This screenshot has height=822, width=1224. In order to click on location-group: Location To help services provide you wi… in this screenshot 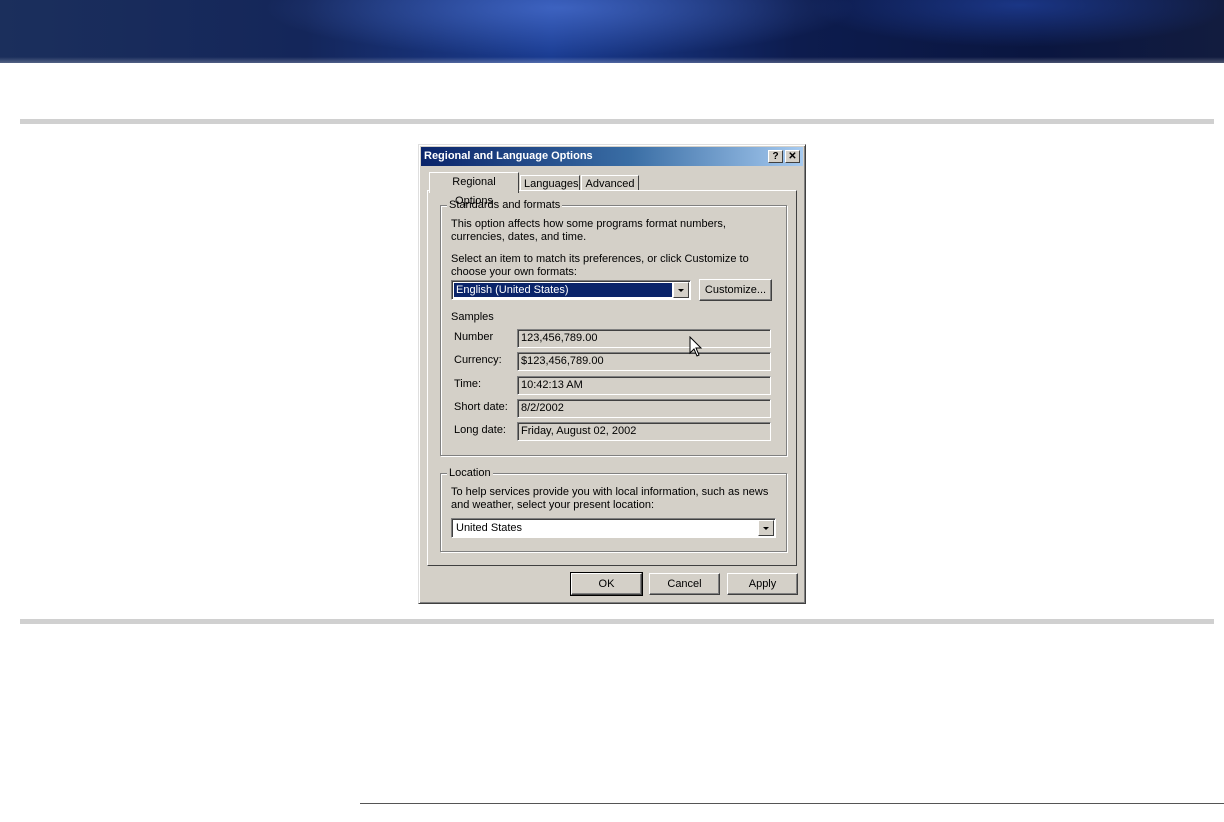, I will do `click(613, 509)`.